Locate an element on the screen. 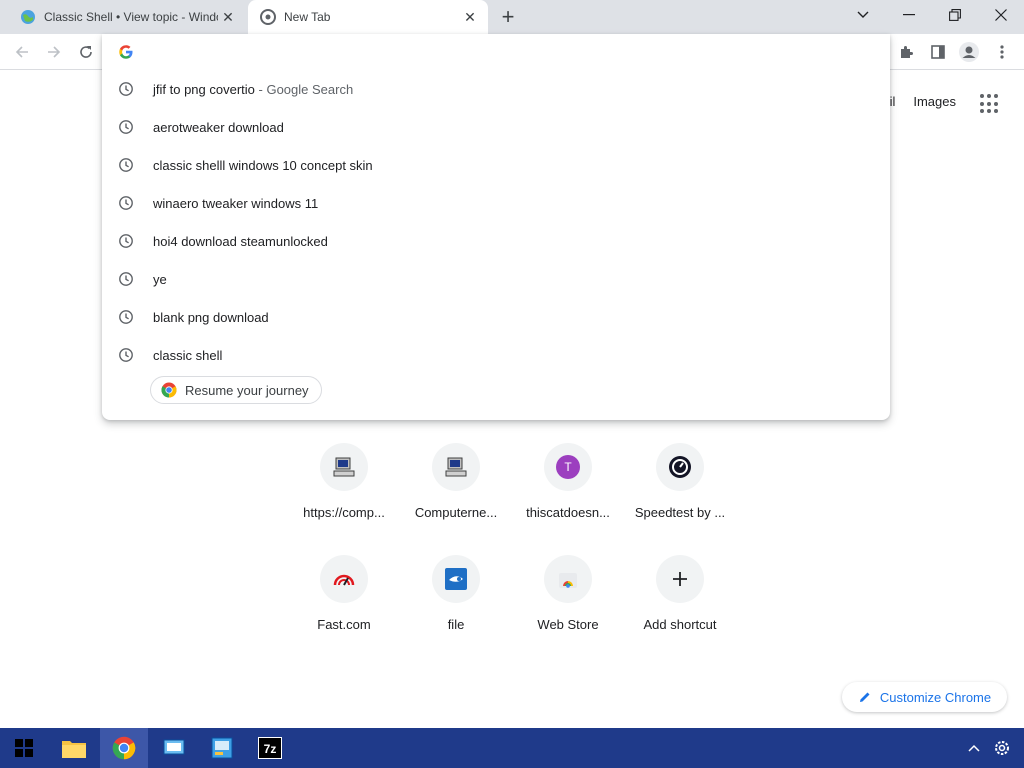 The height and width of the screenshot is (768, 1024). suggestion-item: aerotweaker download is located at coordinates (496, 127).